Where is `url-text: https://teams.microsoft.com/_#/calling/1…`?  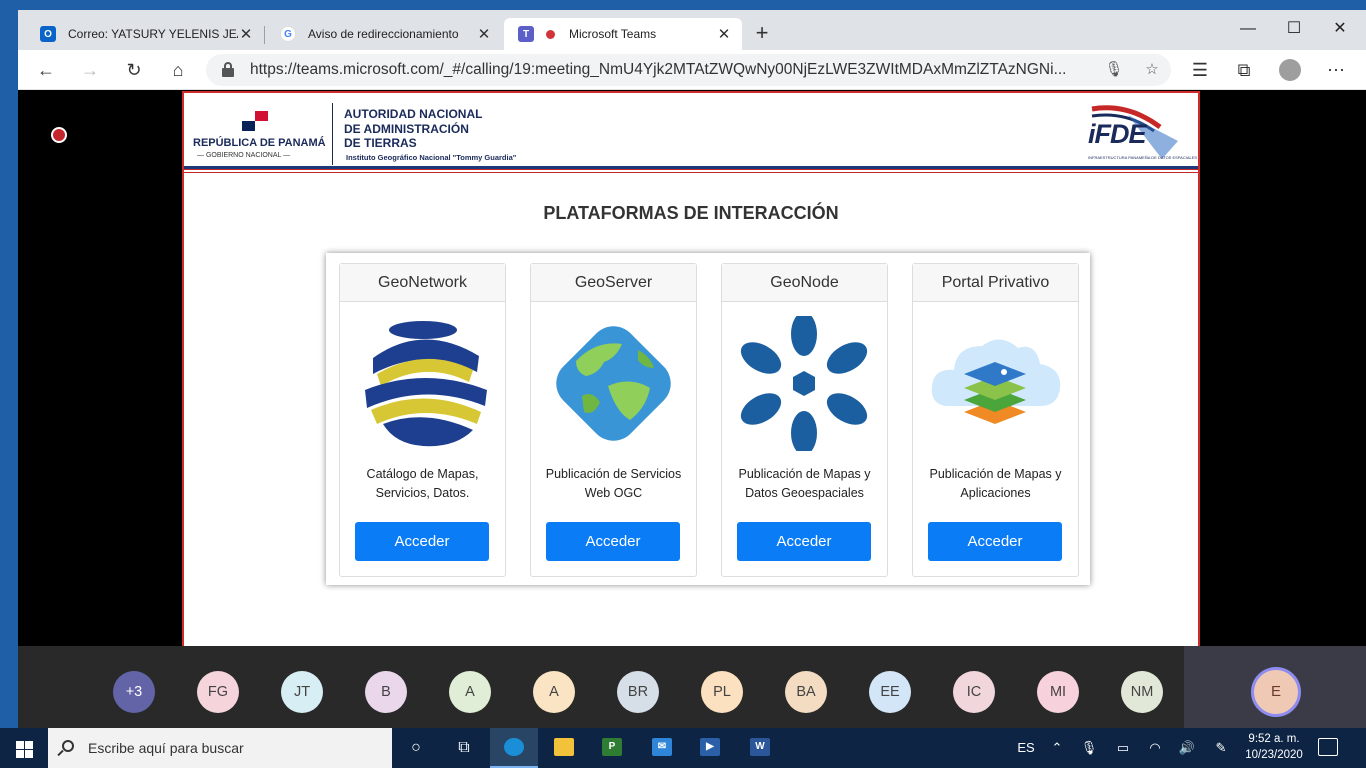 url-text: https://teams.microsoft.com/_#/calling/1… is located at coordinates (670, 70).